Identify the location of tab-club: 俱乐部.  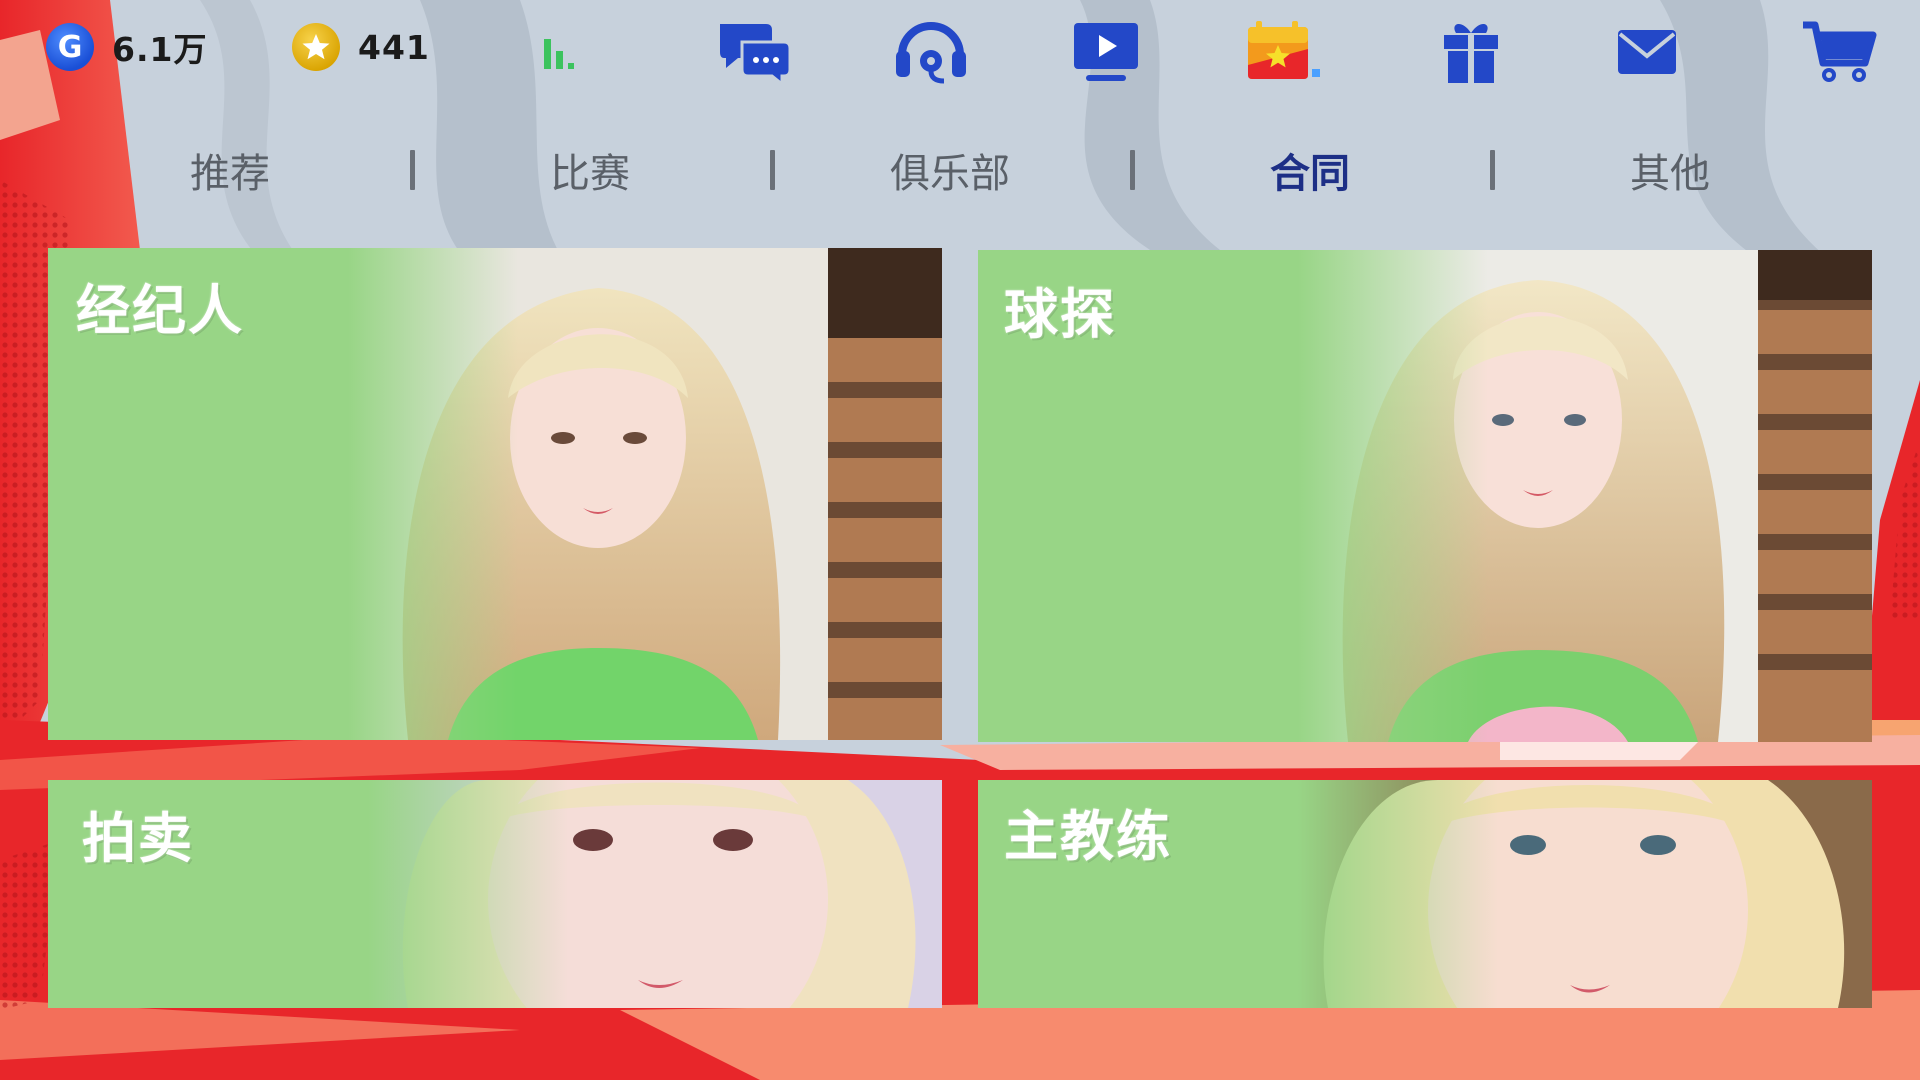
(950, 170).